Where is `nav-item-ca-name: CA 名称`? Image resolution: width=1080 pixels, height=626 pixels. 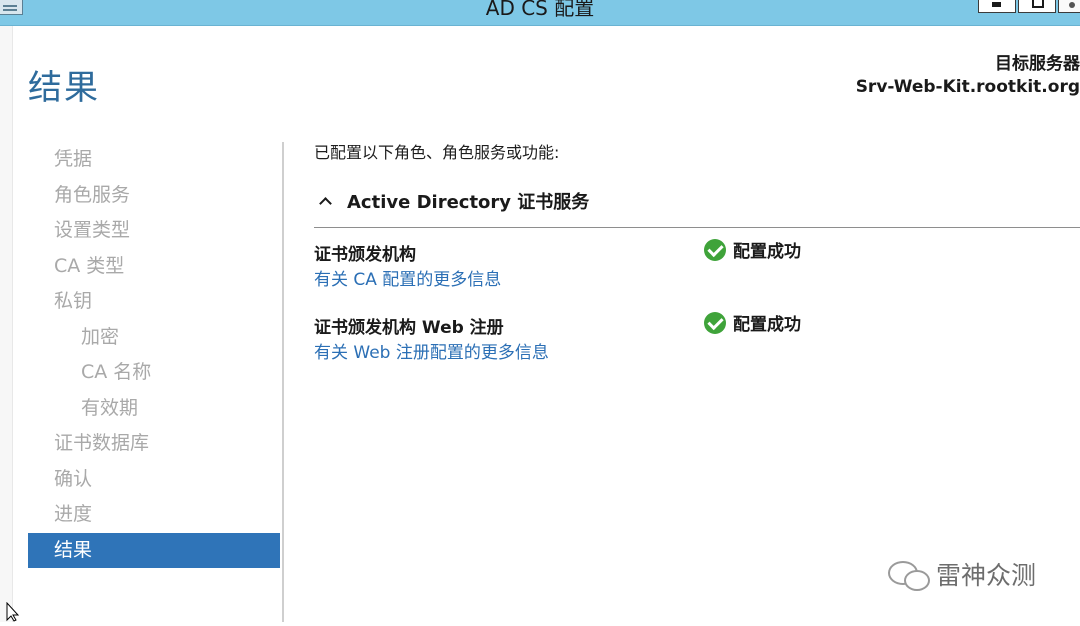
nav-item-ca-name: CA 名称 is located at coordinates (154, 373).